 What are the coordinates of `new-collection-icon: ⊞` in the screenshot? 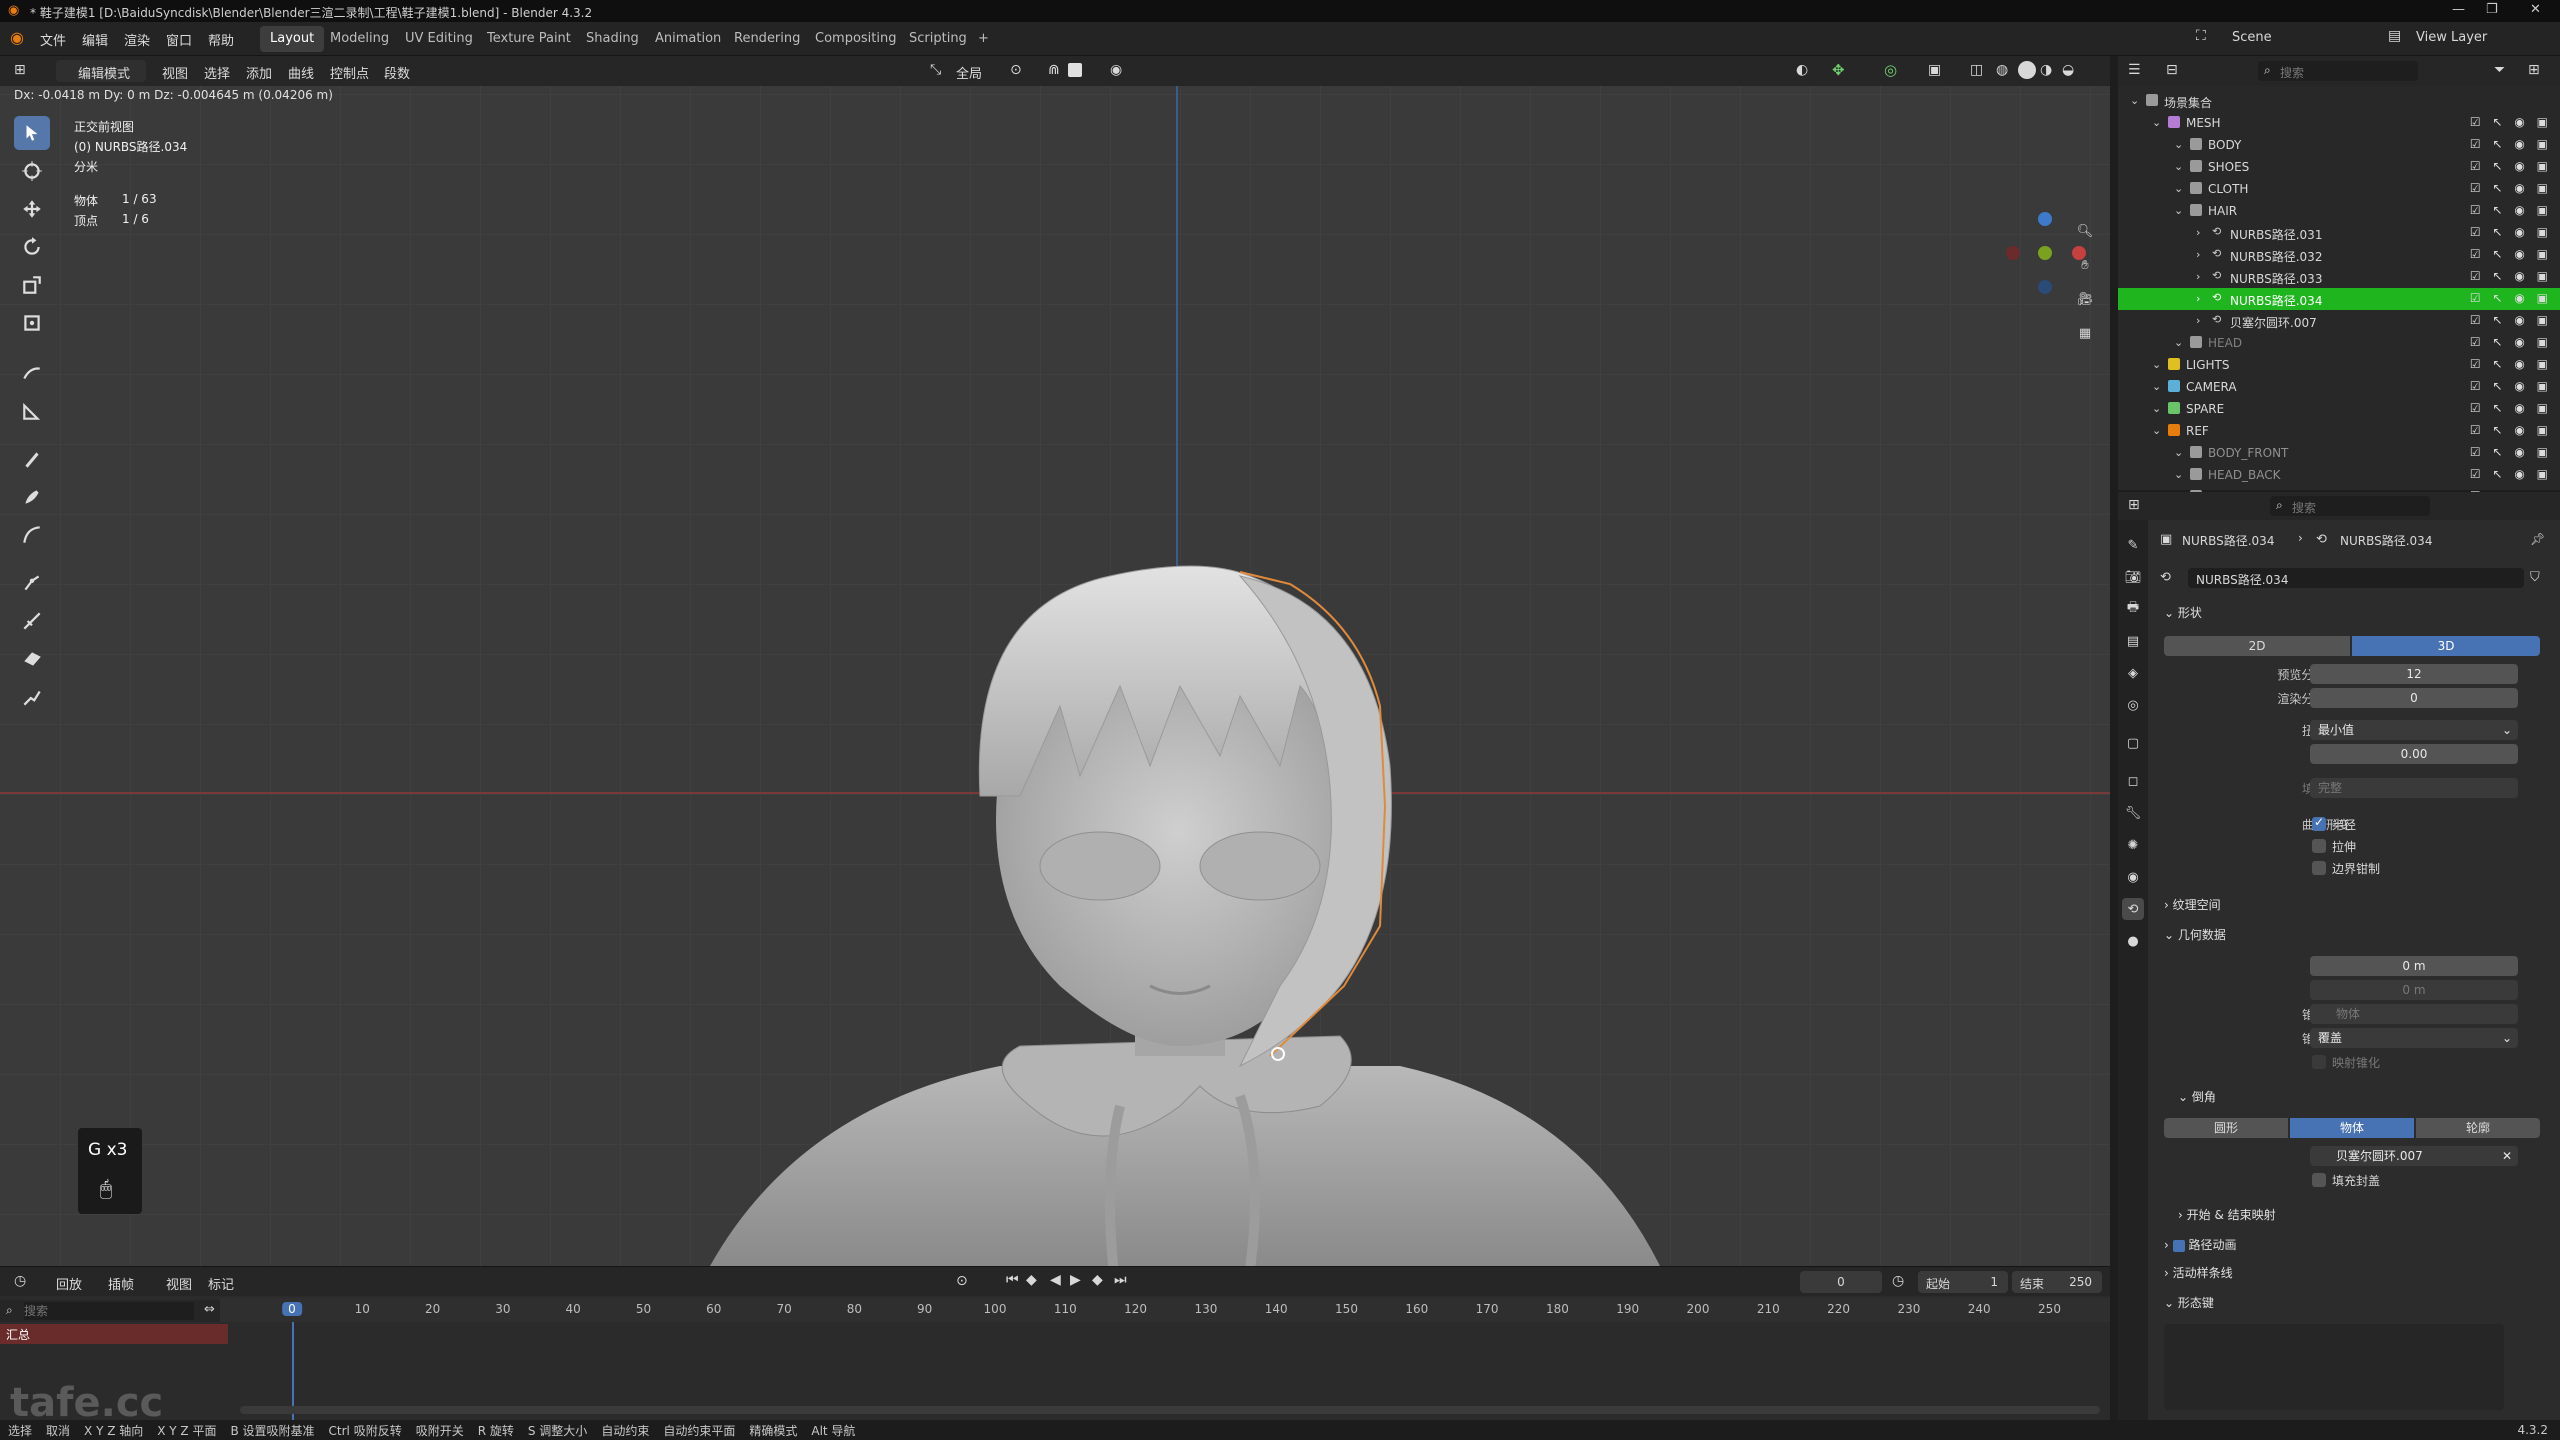 It's located at (2534, 70).